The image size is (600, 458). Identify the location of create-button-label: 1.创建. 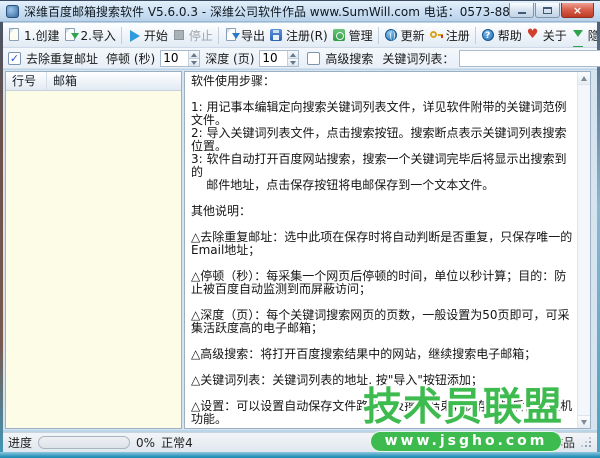
(42, 35).